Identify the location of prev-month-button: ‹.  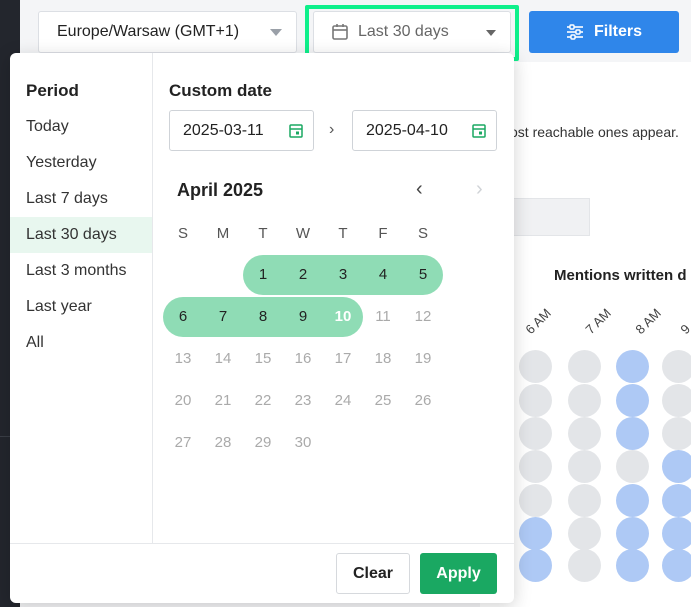
(419, 189).